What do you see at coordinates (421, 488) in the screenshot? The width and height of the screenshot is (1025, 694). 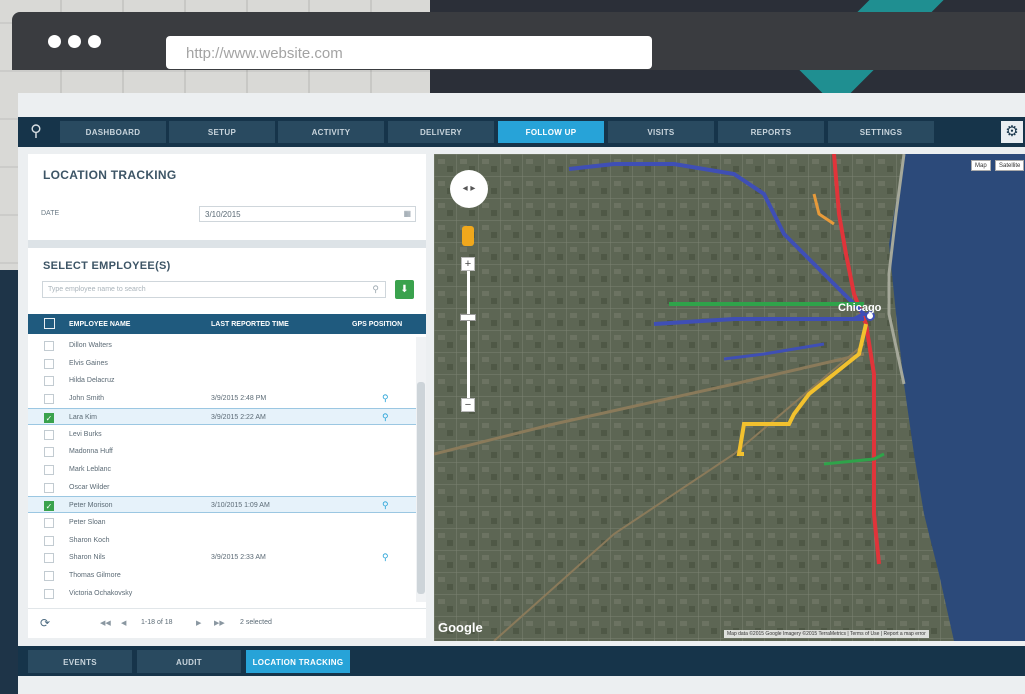 I see `scroll-thumb` at bounding box center [421, 488].